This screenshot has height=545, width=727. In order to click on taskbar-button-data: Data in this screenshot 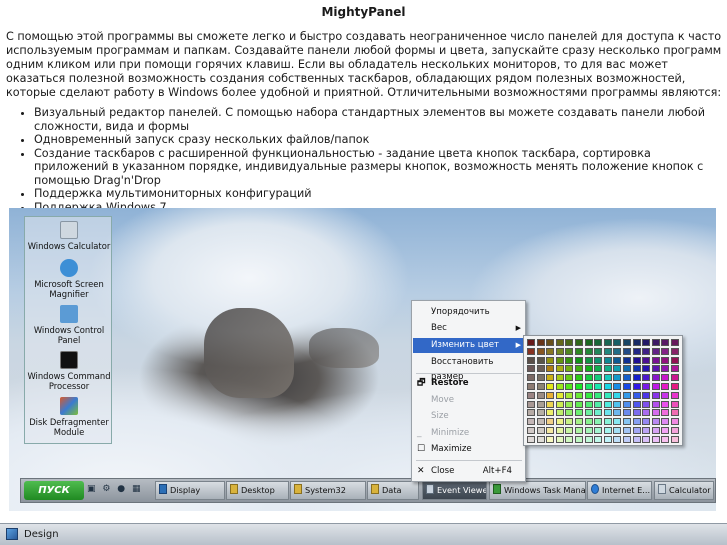, I will do `click(393, 490)`.